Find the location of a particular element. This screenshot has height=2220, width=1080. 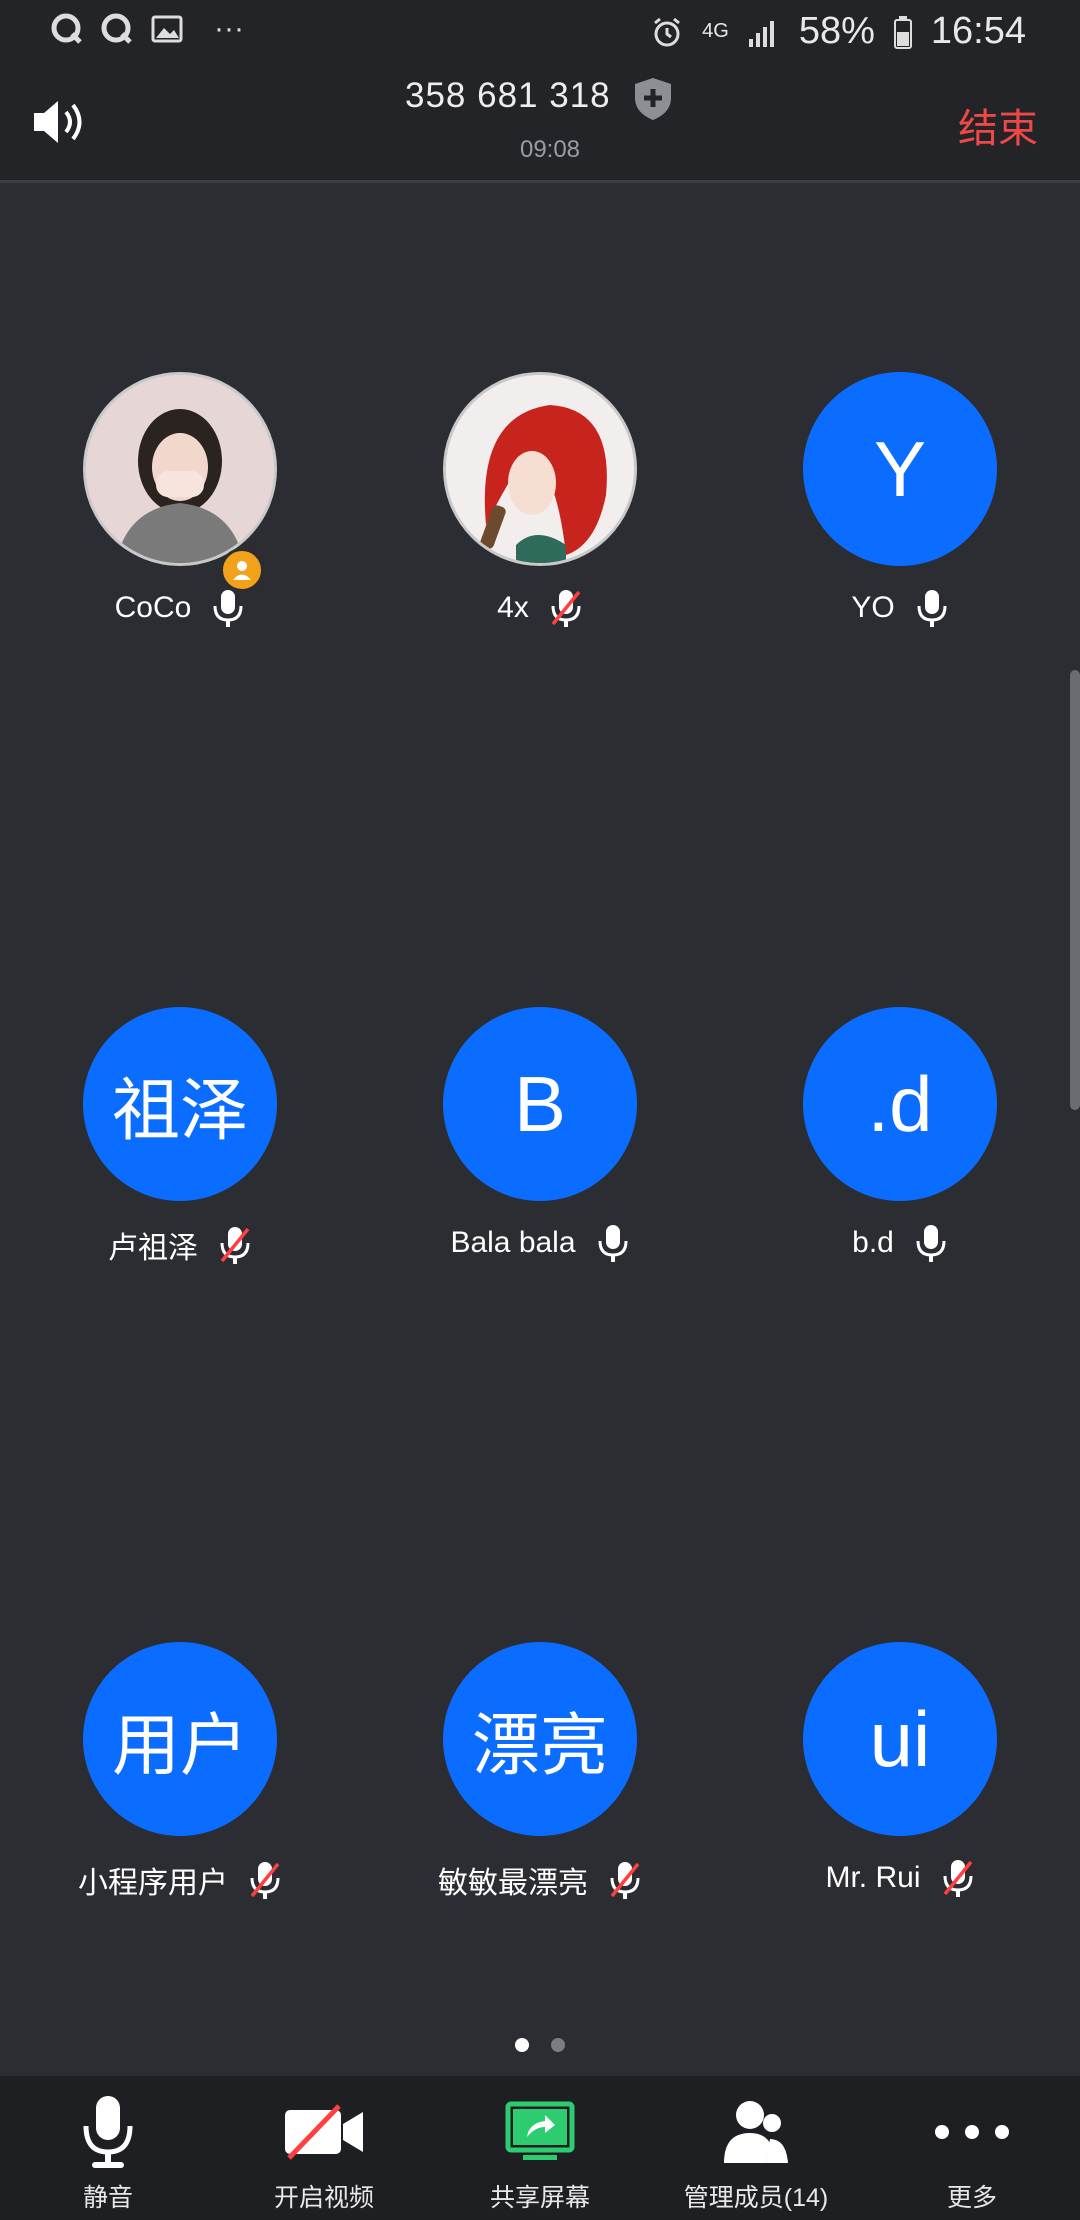

participant-name: Mr. Rui is located at coordinates (873, 1877).